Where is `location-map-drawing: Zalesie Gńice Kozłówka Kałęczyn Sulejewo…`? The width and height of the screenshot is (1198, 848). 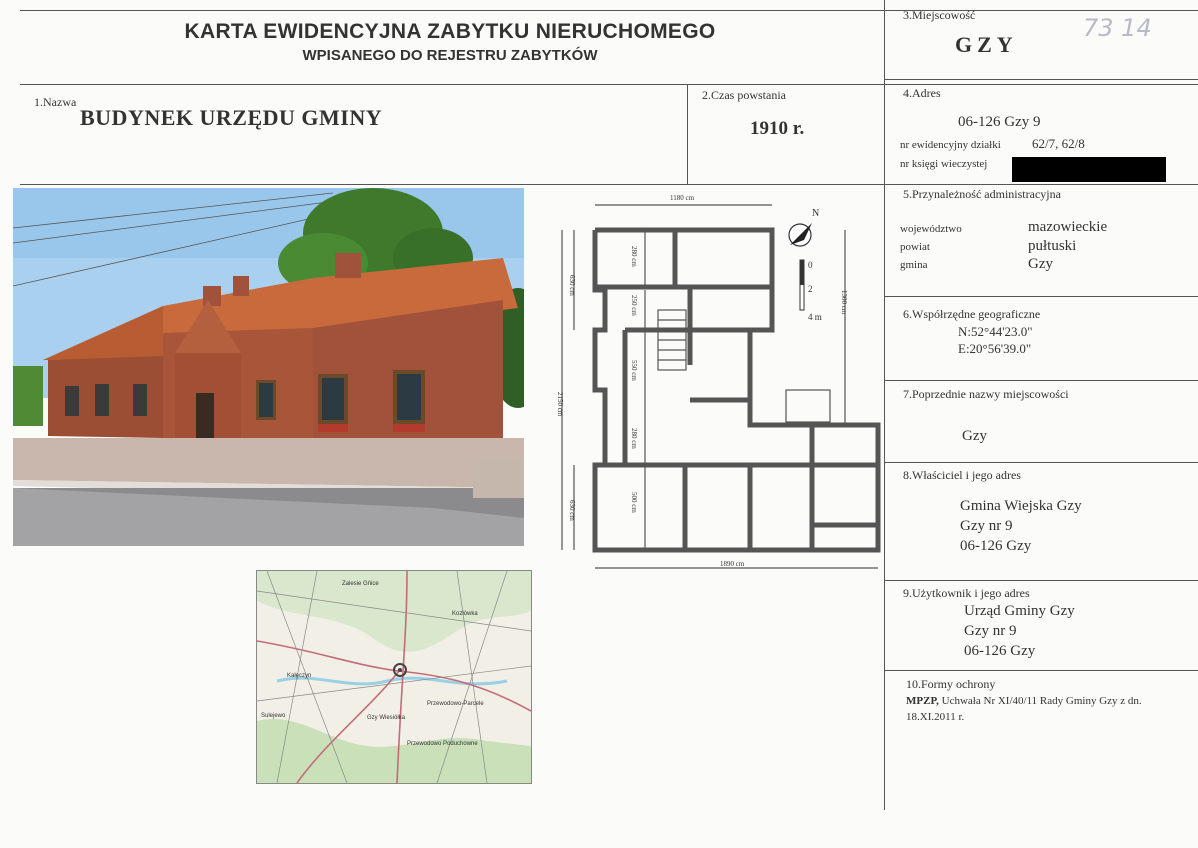 location-map-drawing: Zalesie Gńice Kozłówka Kałęczyn Sulejewo… is located at coordinates (394, 677).